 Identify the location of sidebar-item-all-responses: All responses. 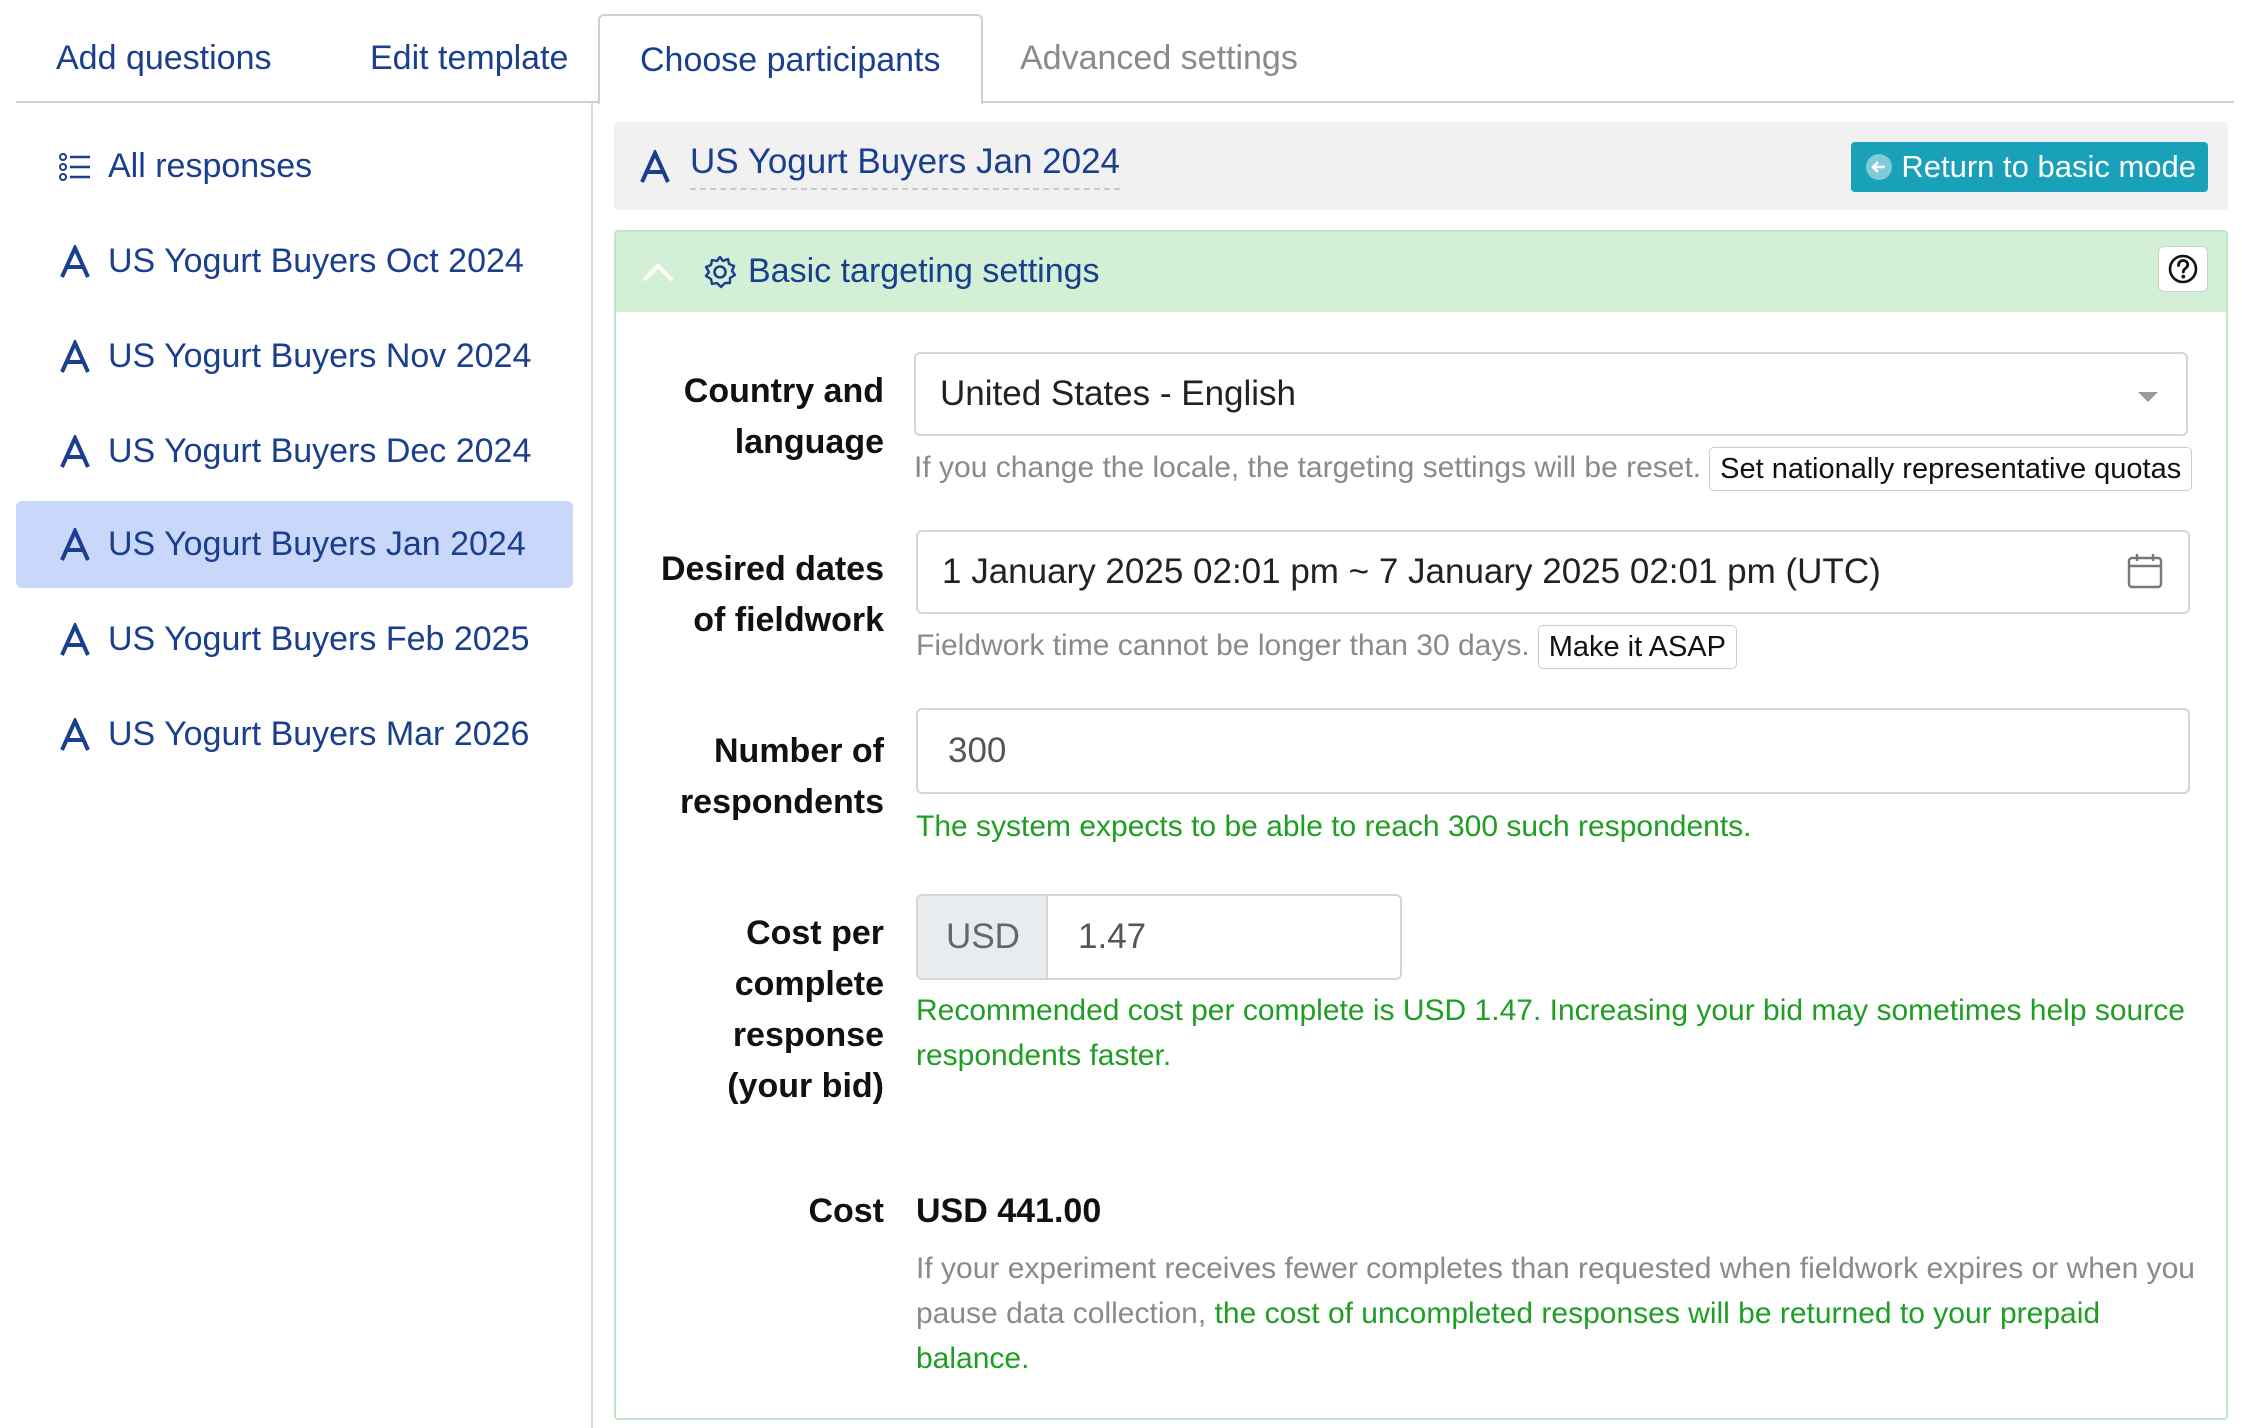
(294, 166).